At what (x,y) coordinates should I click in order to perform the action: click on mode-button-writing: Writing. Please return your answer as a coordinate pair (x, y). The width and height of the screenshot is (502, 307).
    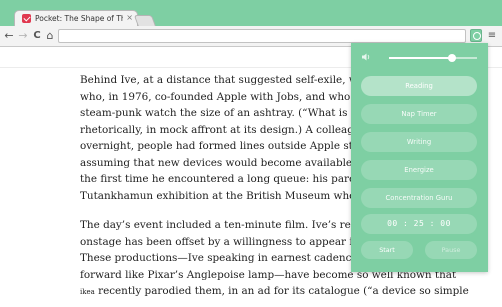
    Looking at the image, I should click on (419, 142).